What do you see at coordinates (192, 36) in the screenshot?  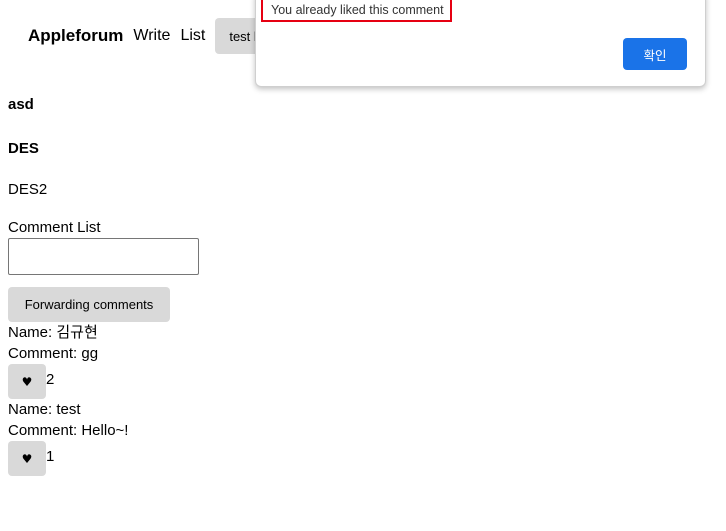 I see `nav-list-link: List` at bounding box center [192, 36].